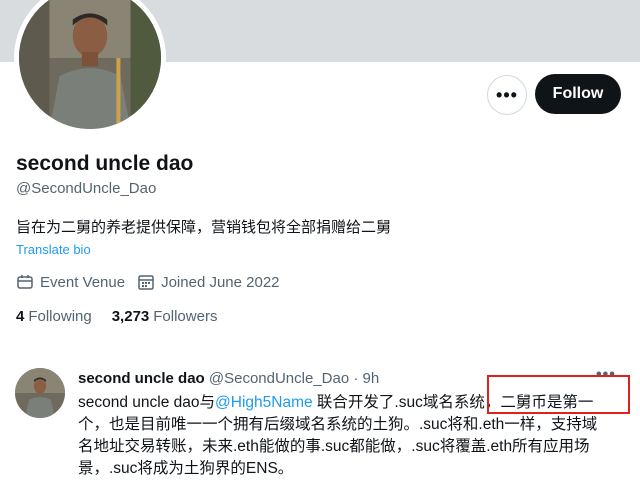 The height and width of the screenshot is (493, 640). I want to click on tweet-avatar, so click(40, 393).